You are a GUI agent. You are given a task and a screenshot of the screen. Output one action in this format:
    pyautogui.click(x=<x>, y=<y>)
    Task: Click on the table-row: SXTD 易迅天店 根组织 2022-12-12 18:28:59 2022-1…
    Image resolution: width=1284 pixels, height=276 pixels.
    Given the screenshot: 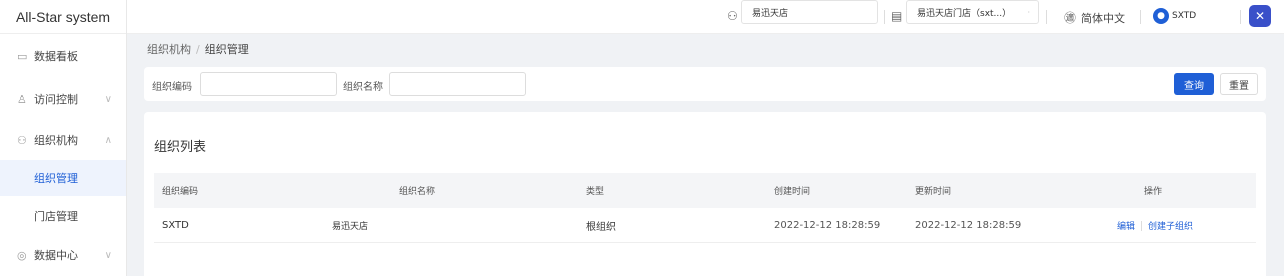 What is the action you would take?
    pyautogui.click(x=705, y=225)
    